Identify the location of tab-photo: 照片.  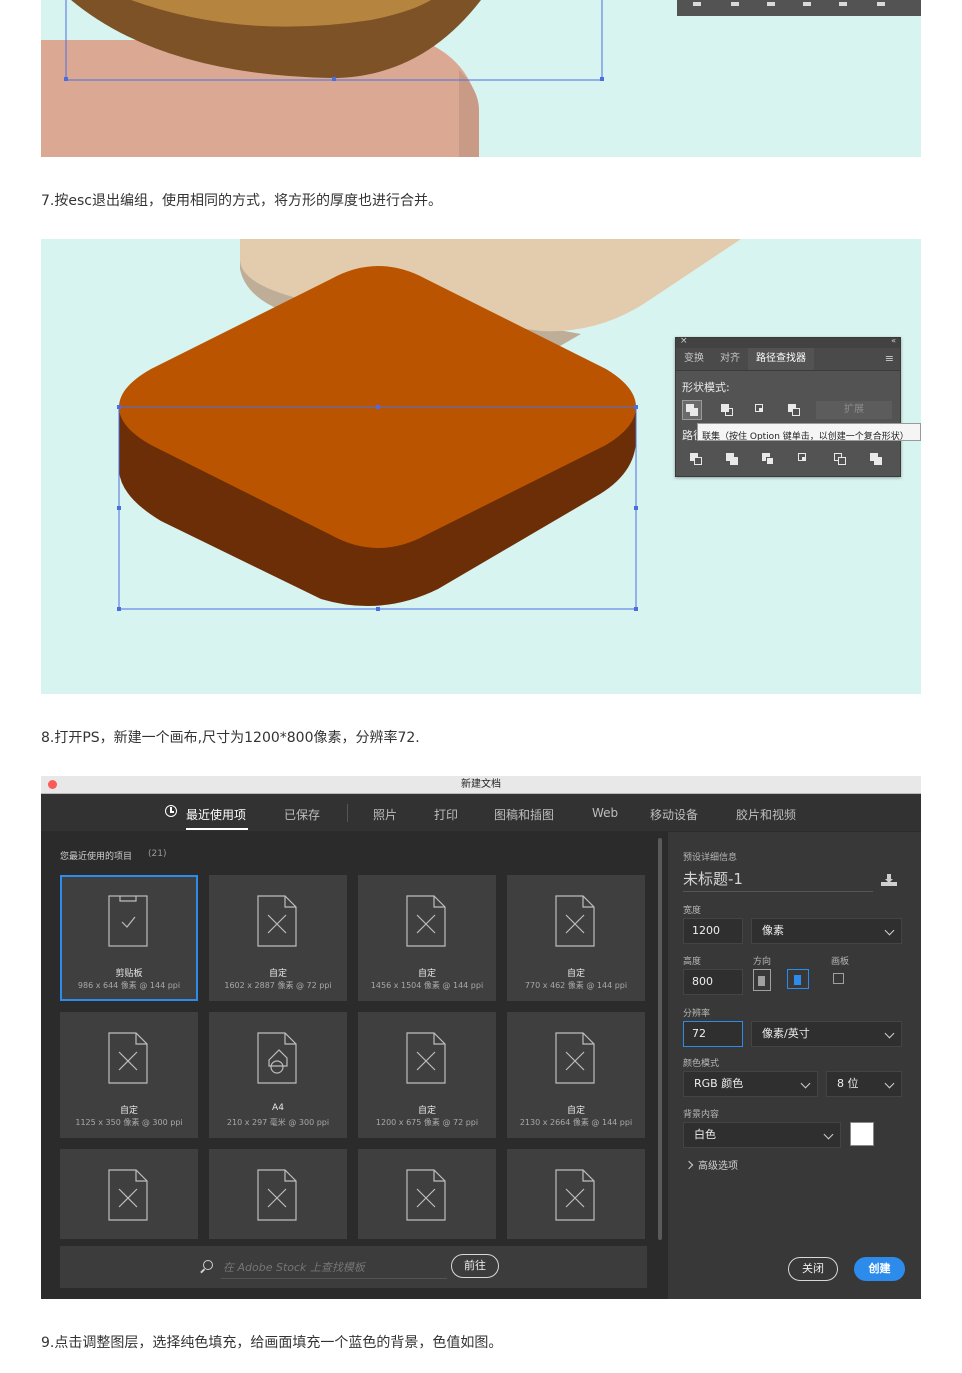
(385, 814).